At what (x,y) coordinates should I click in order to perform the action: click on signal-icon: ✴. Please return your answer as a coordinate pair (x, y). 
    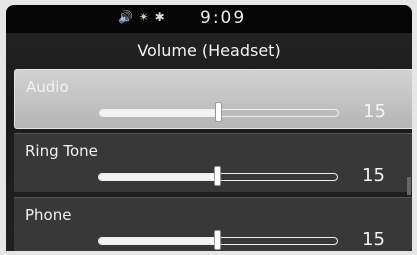
    Looking at the image, I should click on (144, 17).